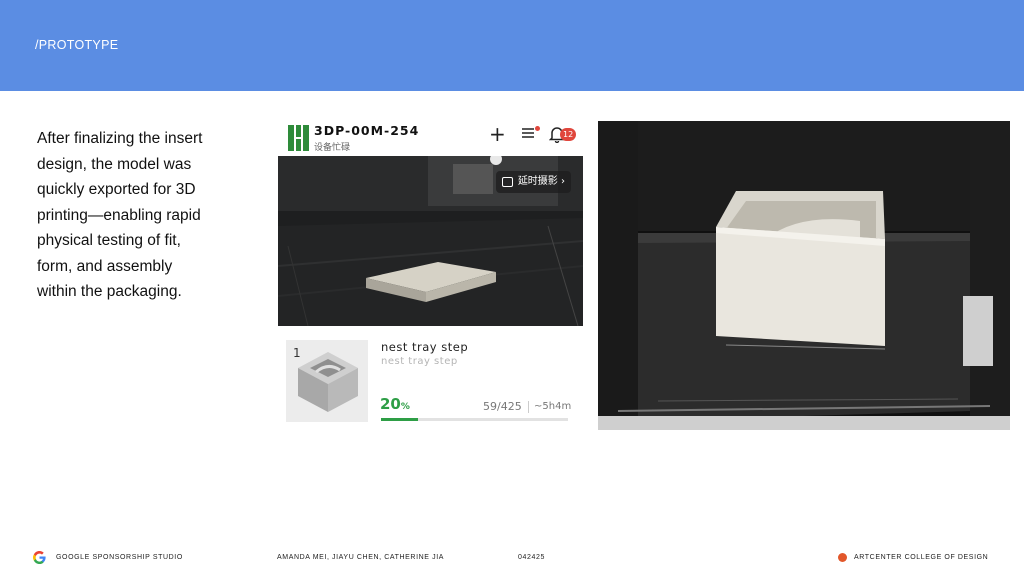 This screenshot has width=1024, height=576. What do you see at coordinates (114, 164) in the screenshot?
I see `description-line: design, the model was` at bounding box center [114, 164].